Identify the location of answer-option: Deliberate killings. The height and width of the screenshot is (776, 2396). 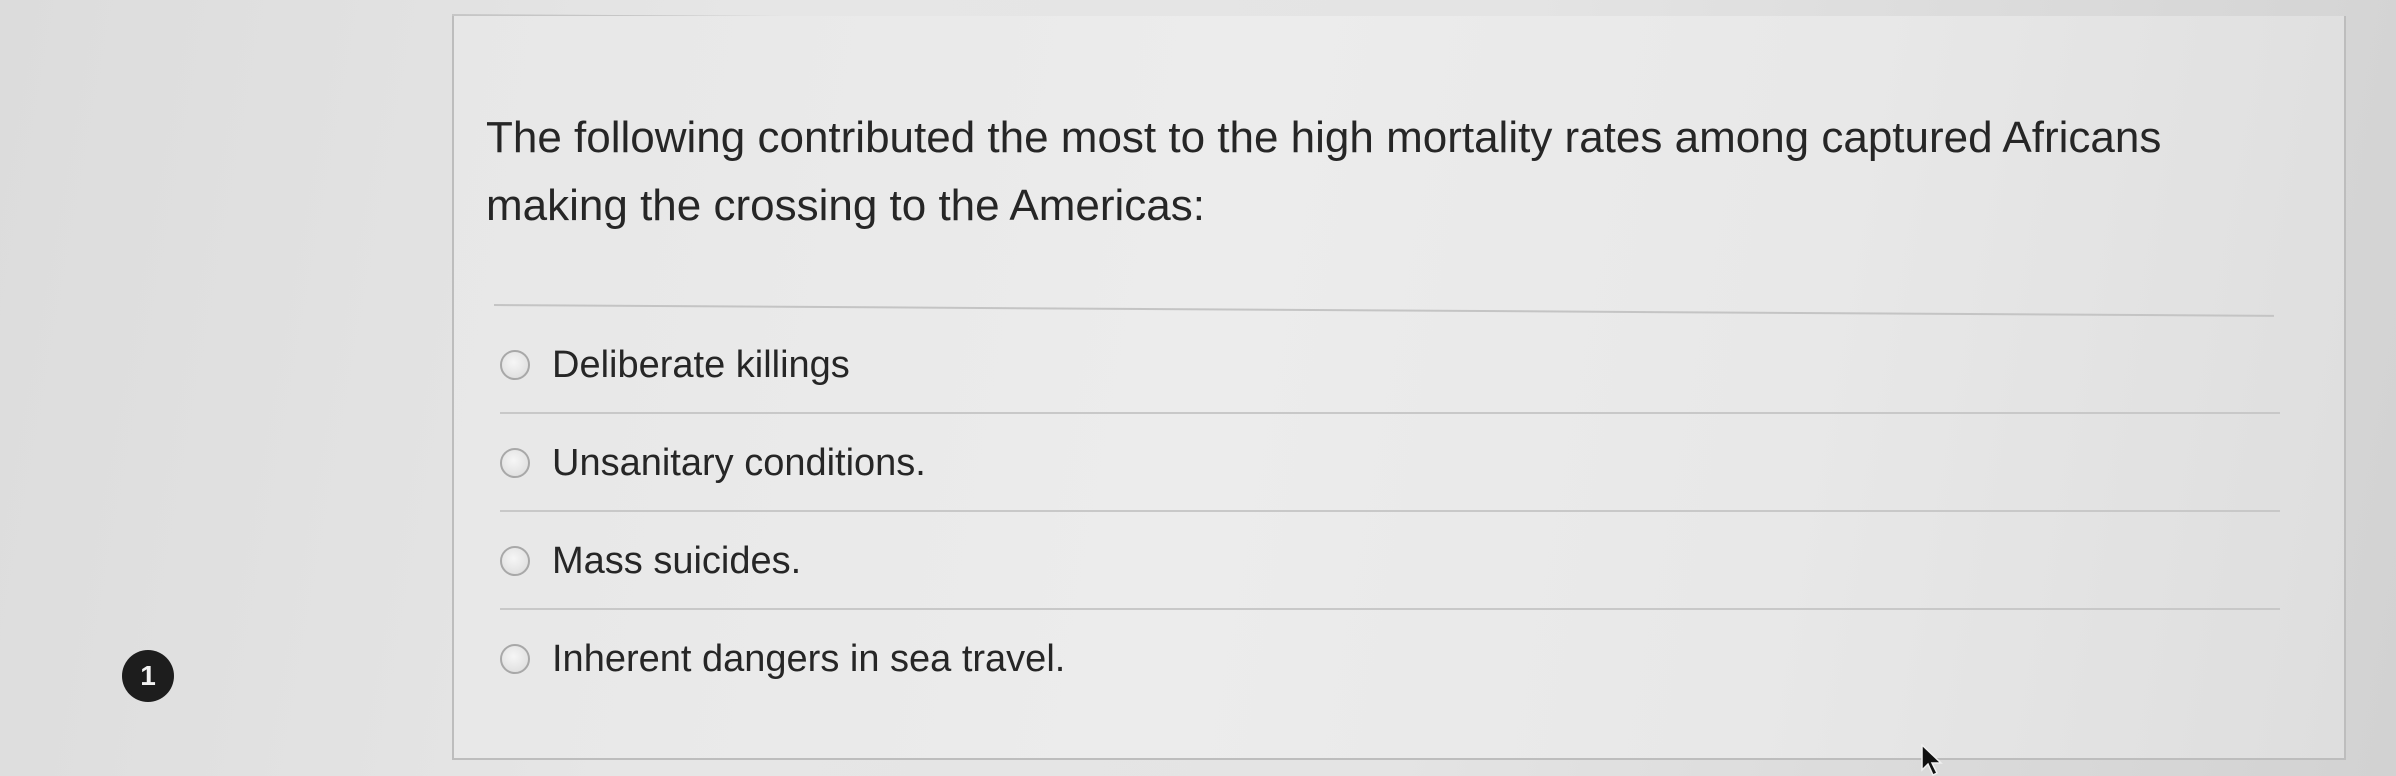
(1390, 365).